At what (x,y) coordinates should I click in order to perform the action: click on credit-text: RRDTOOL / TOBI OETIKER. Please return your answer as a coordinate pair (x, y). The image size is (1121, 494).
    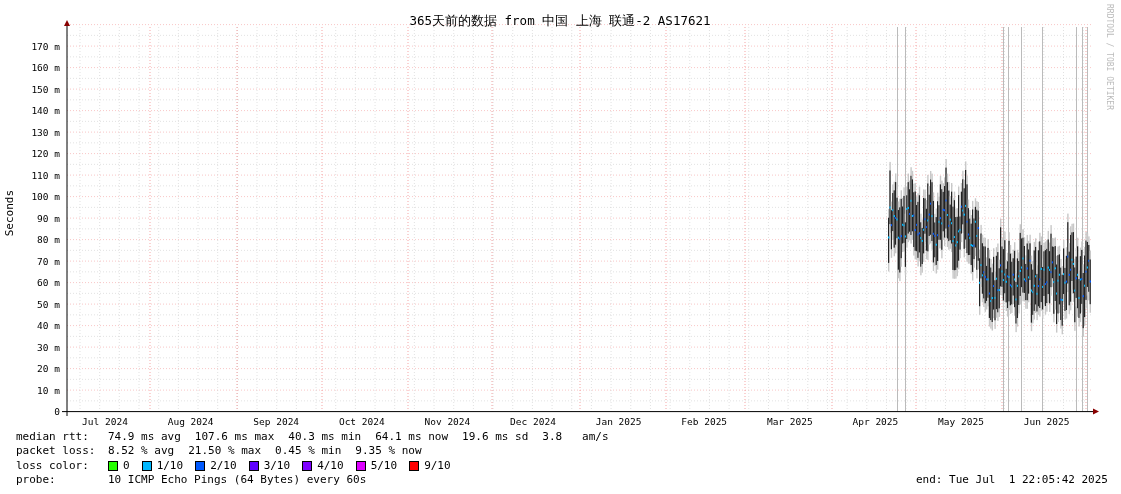
    Looking at the image, I should click on (1109, 57).